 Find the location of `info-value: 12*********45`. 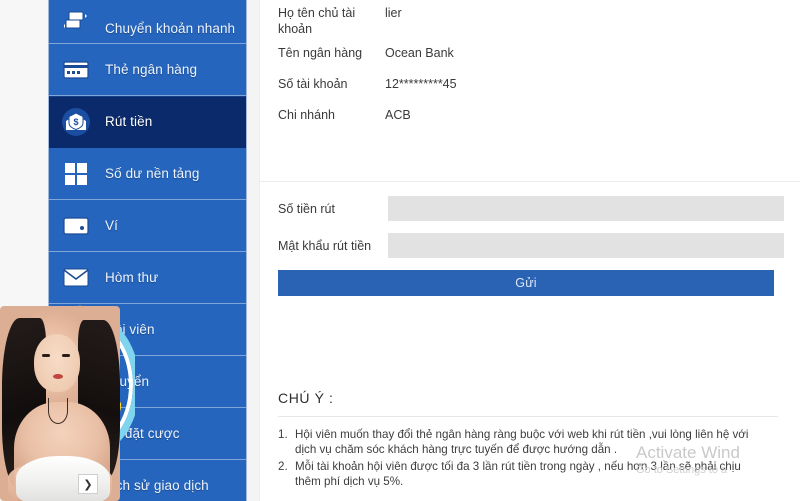

info-value: 12*********45 is located at coordinates (421, 84).